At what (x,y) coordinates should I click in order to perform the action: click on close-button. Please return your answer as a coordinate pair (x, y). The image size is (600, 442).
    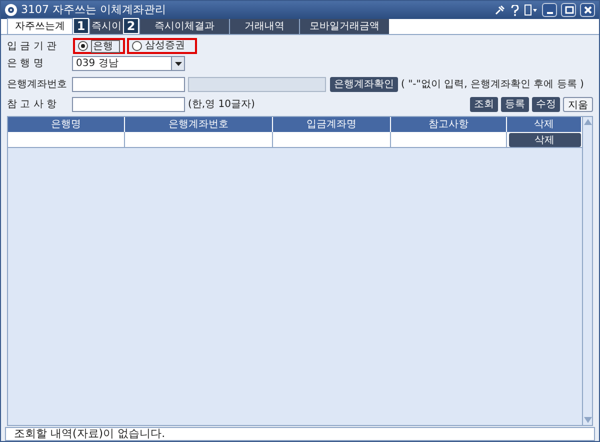
    Looking at the image, I should click on (587, 10).